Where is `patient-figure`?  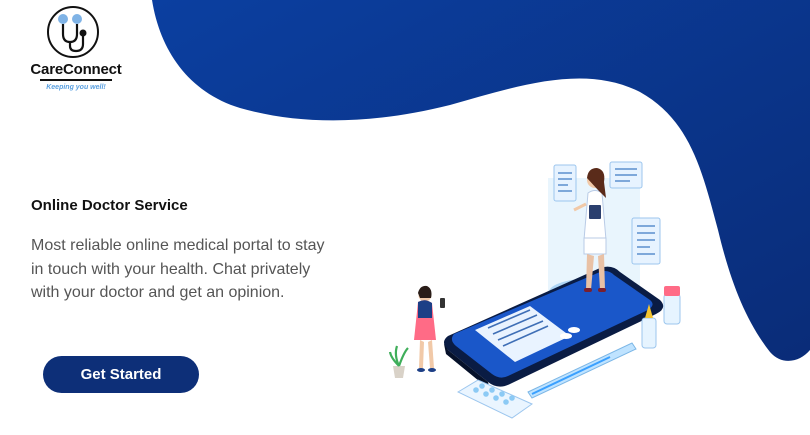
patient-figure is located at coordinates (429, 328).